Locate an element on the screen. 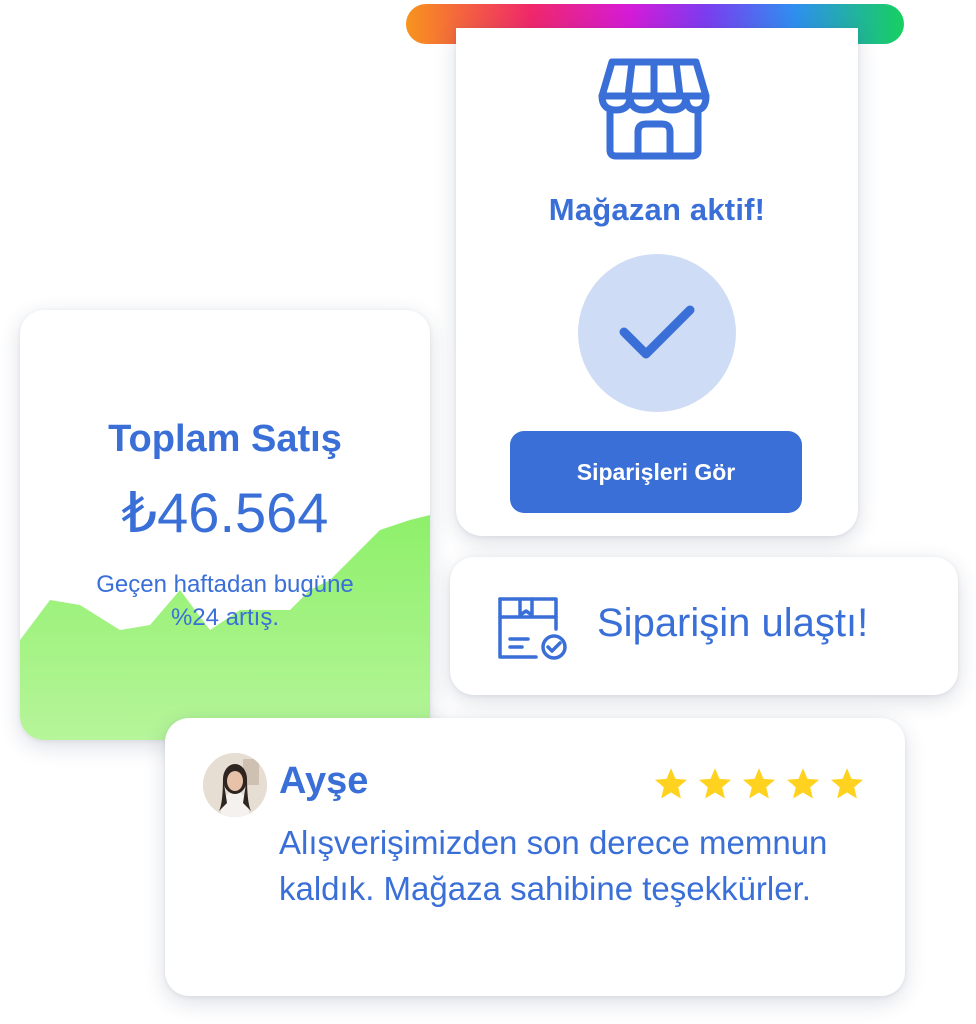  checkmark-icon is located at coordinates (657, 332).